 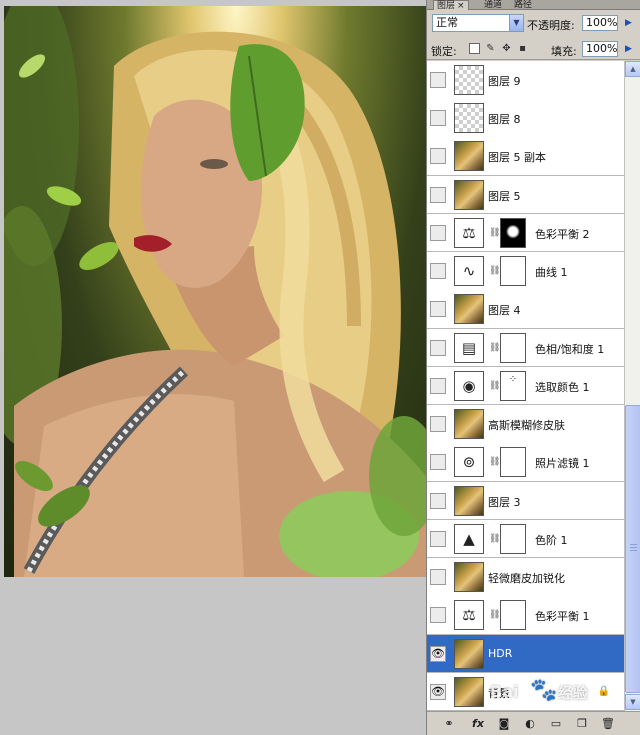 I want to click on layer-name: 色彩平衡 1, so click(x=562, y=617).